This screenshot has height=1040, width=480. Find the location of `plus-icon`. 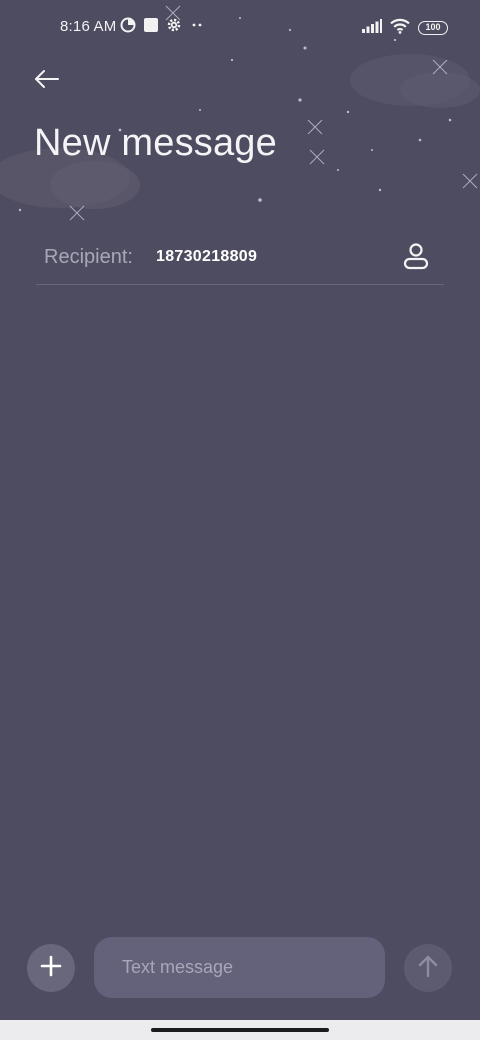

plus-icon is located at coordinates (51, 968).